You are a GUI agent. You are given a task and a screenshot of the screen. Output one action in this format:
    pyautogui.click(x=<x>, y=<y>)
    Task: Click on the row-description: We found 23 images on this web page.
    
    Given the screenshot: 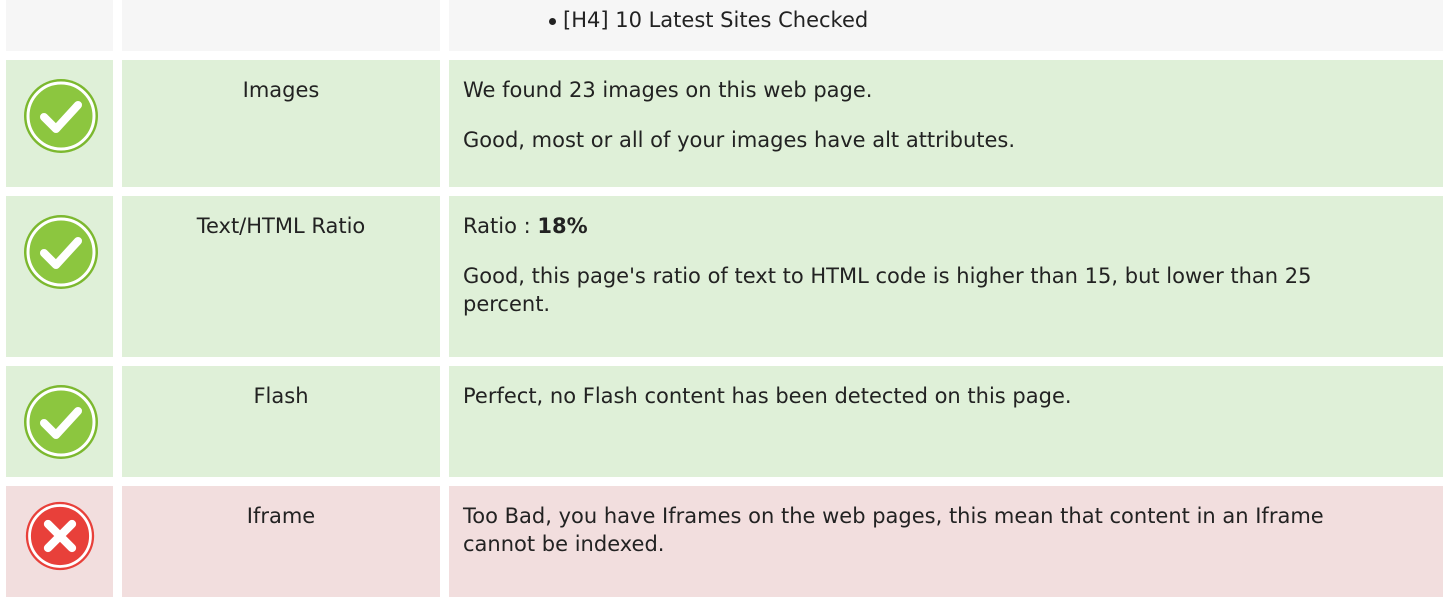 What is the action you would take?
    pyautogui.click(x=668, y=90)
    